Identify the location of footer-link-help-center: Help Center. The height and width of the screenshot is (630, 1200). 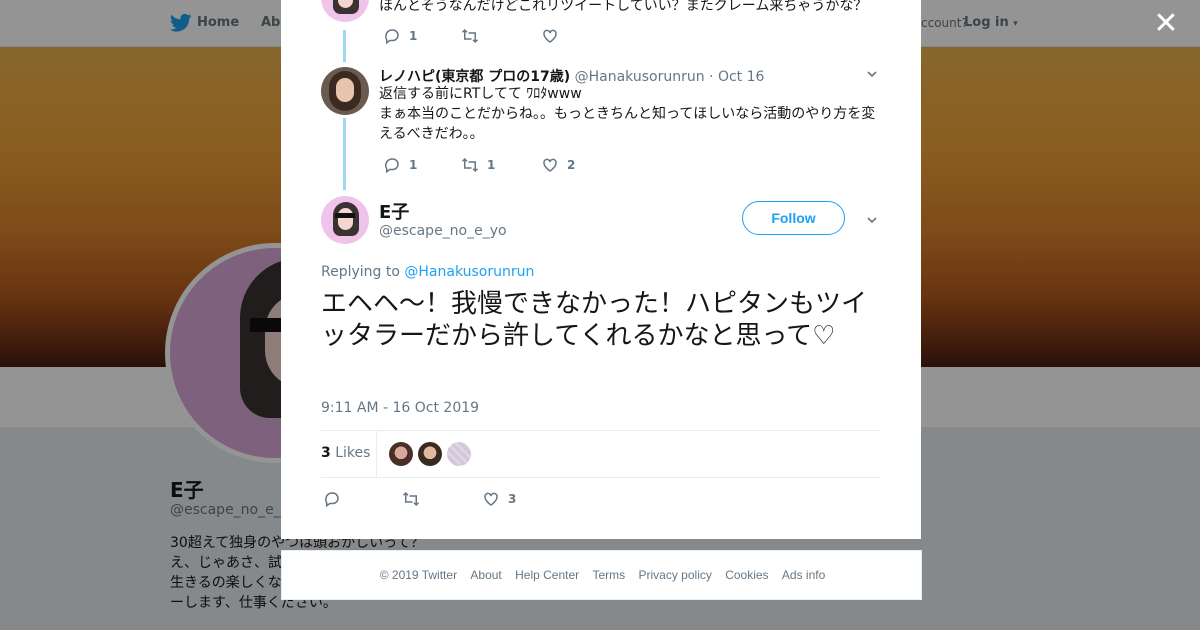
(547, 575).